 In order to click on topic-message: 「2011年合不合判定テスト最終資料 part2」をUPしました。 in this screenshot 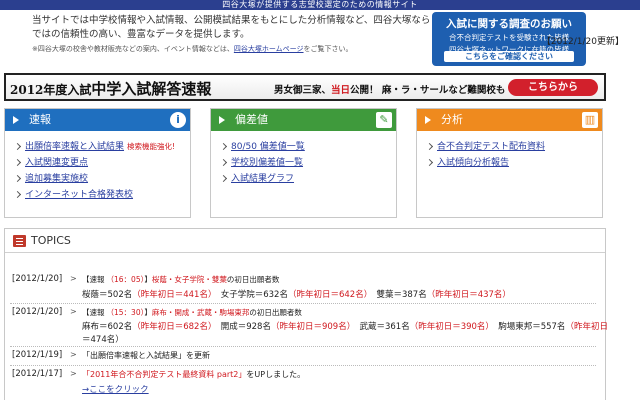, I will do `click(193, 374)`.